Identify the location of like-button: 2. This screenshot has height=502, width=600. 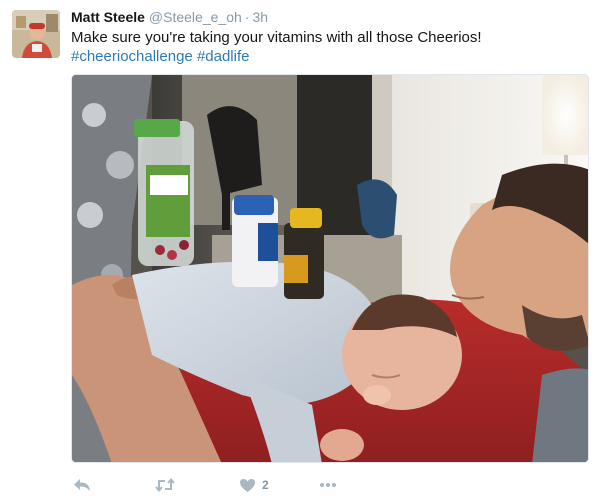
(254, 485).